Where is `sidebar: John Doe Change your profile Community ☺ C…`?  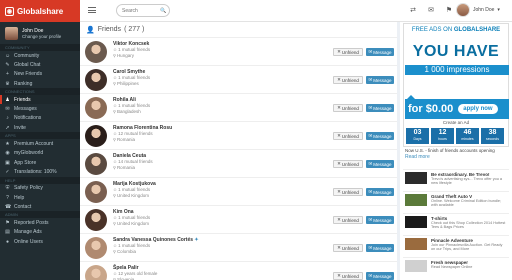
sidebar: John Doe Change your profile Community ☺ C… is located at coordinates (40, 151).